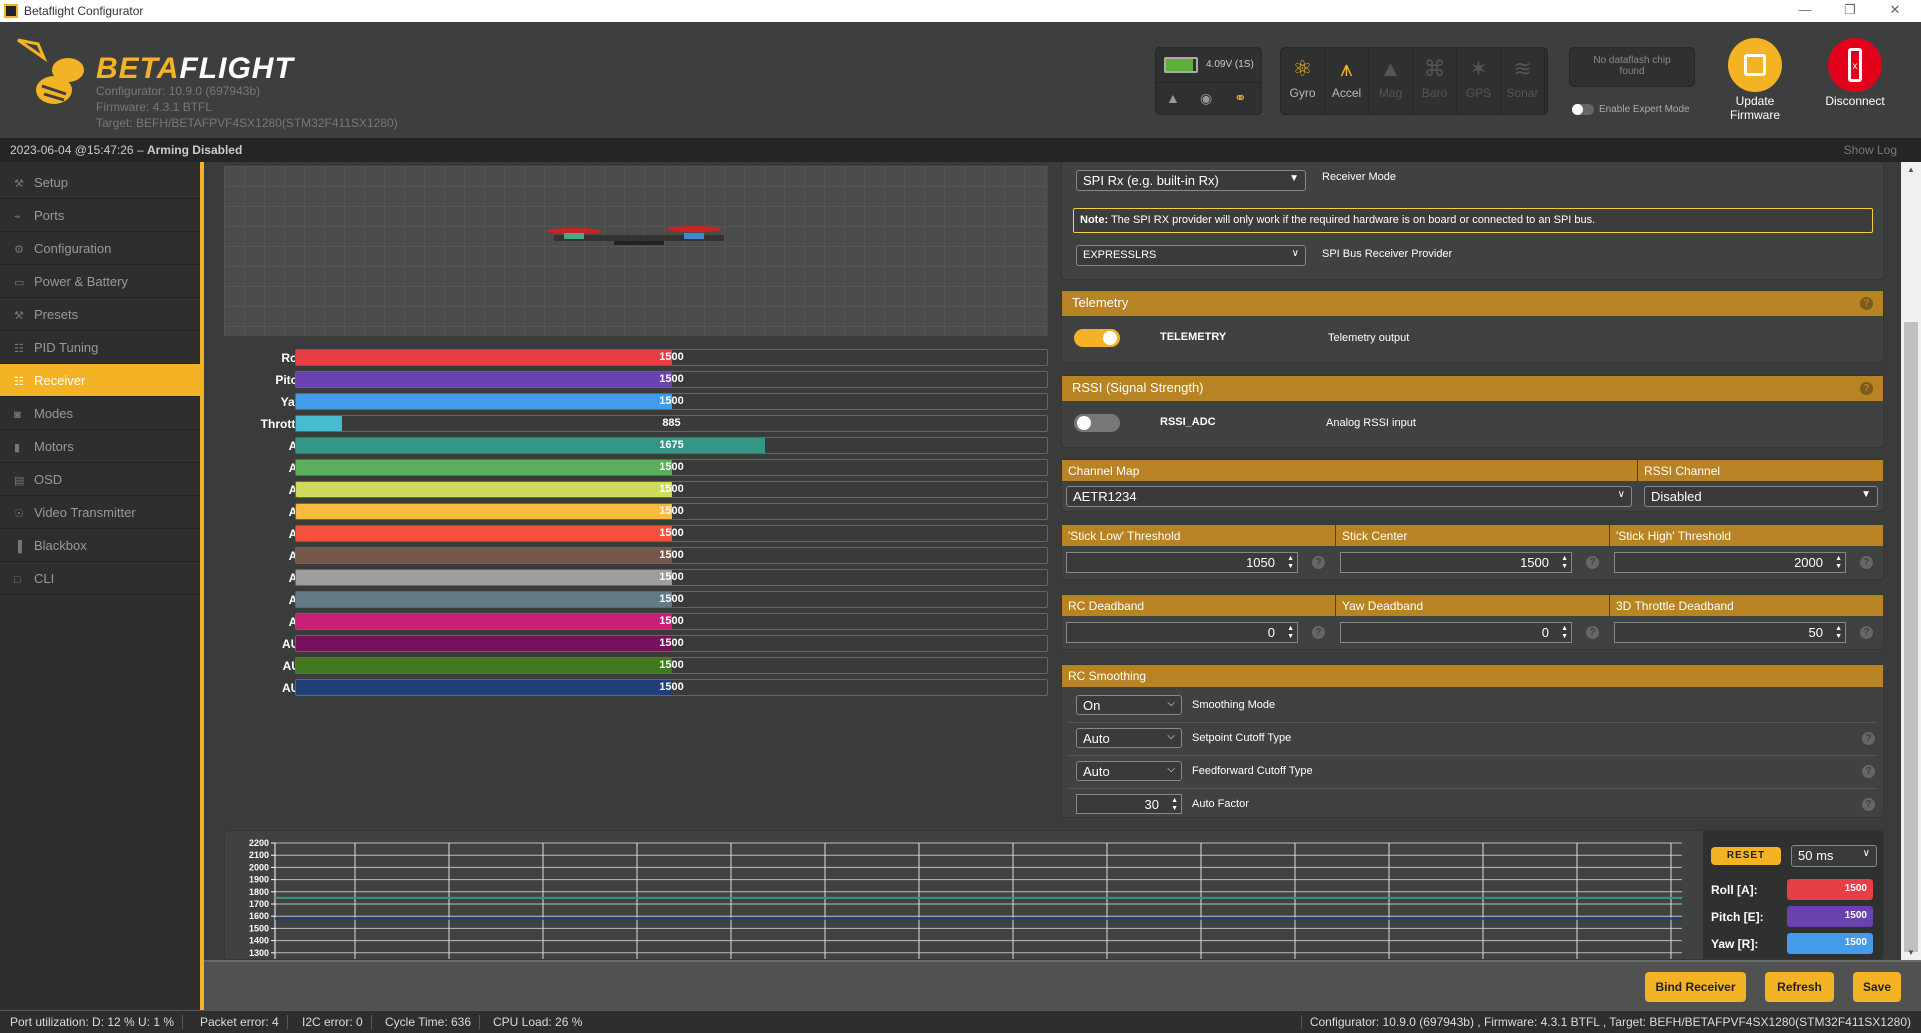 Image resolution: width=1921 pixels, height=1033 pixels. What do you see at coordinates (259, 916) in the screenshot?
I see `y-tick-label: 1600` at bounding box center [259, 916].